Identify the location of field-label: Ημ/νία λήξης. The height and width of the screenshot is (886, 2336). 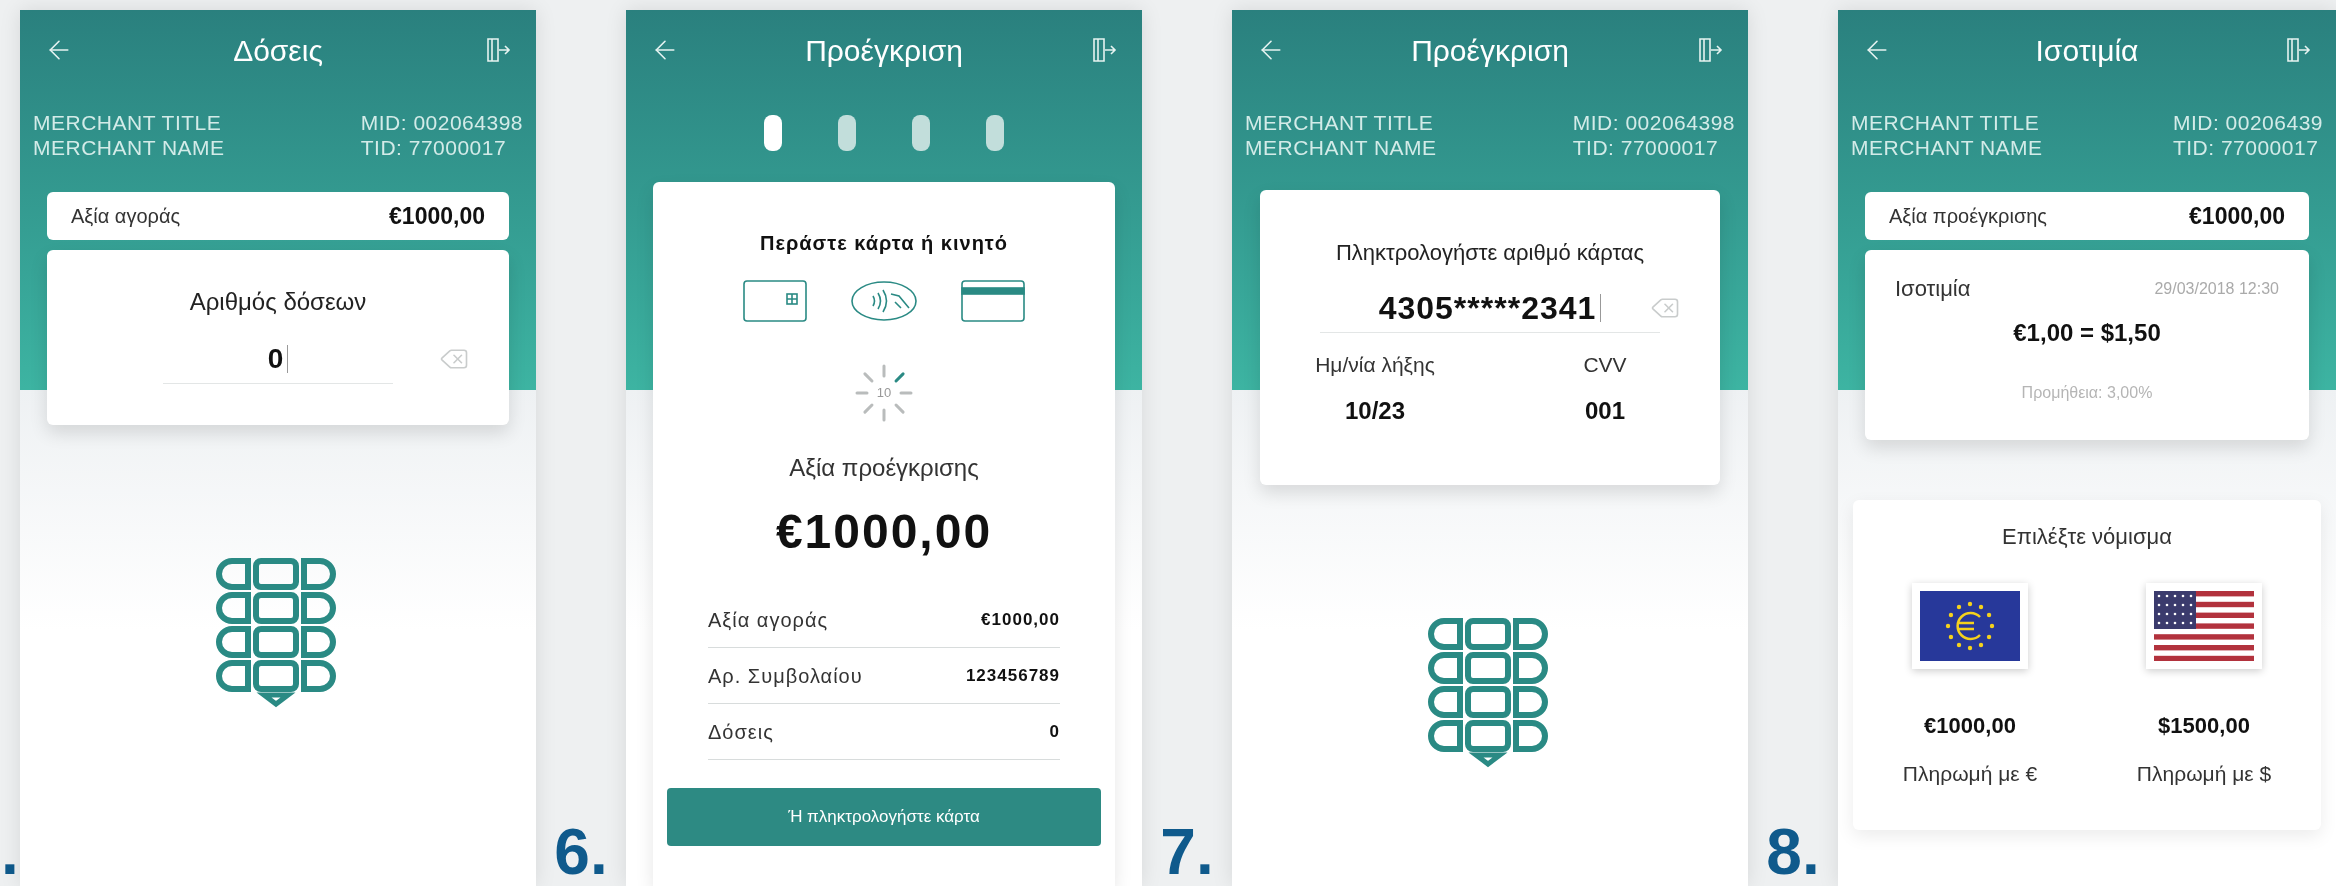
(1375, 365).